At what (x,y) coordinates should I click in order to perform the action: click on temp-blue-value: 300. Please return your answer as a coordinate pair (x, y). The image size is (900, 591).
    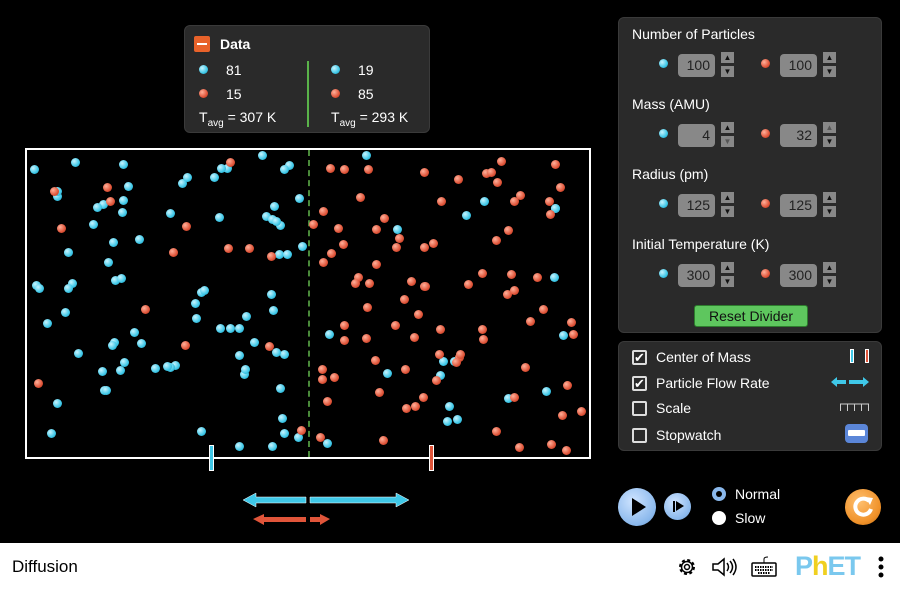
    Looking at the image, I should click on (696, 275).